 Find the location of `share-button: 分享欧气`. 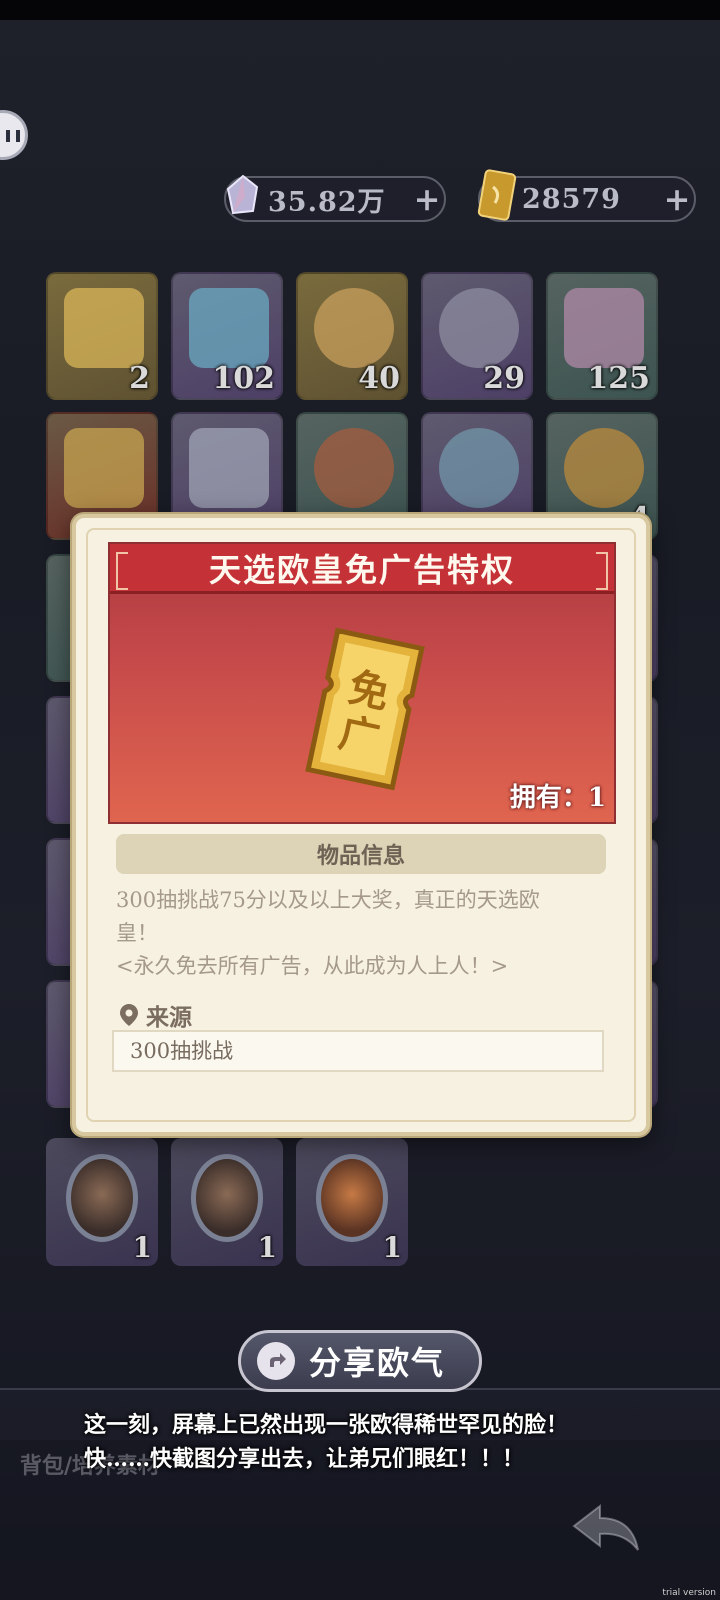

share-button: 分享欧气 is located at coordinates (360, 1361).